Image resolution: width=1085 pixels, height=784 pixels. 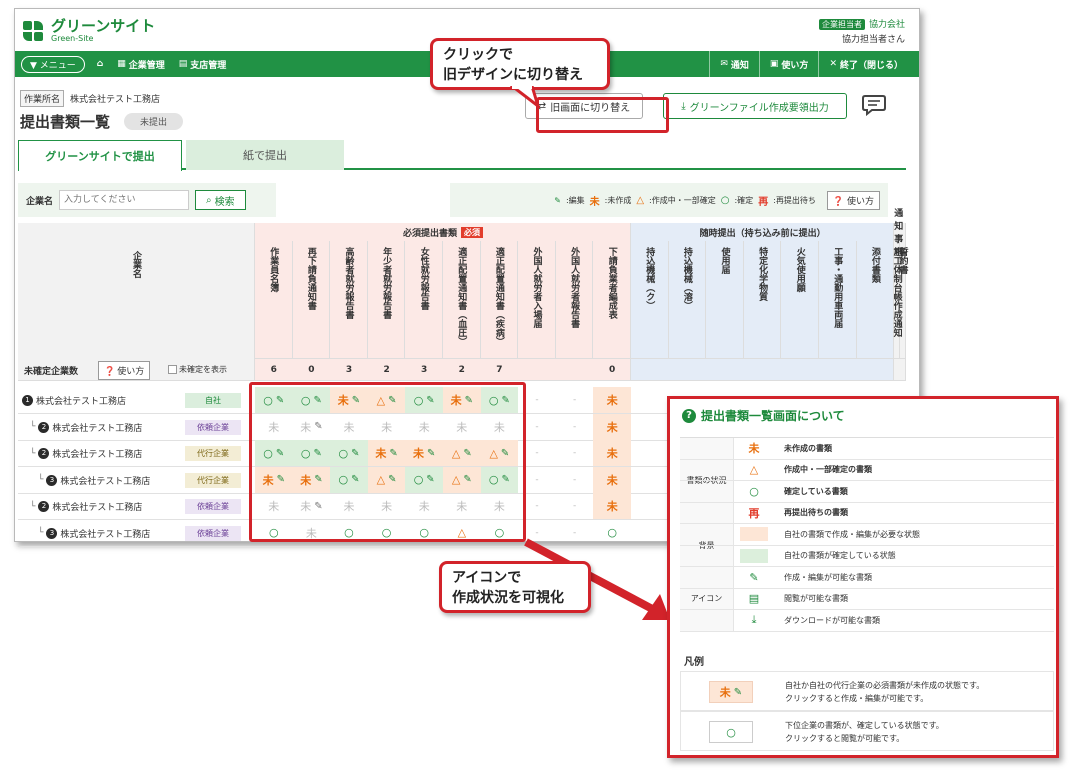 I want to click on legend-text: 作成・編集が可能な書類, so click(x=828, y=577).